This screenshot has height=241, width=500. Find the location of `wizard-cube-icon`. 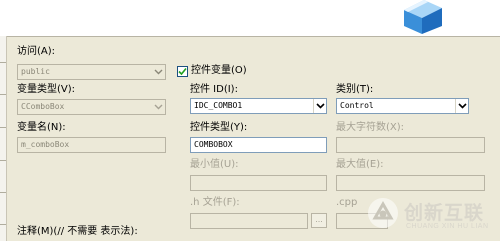

wizard-cube-icon is located at coordinates (423, 17).